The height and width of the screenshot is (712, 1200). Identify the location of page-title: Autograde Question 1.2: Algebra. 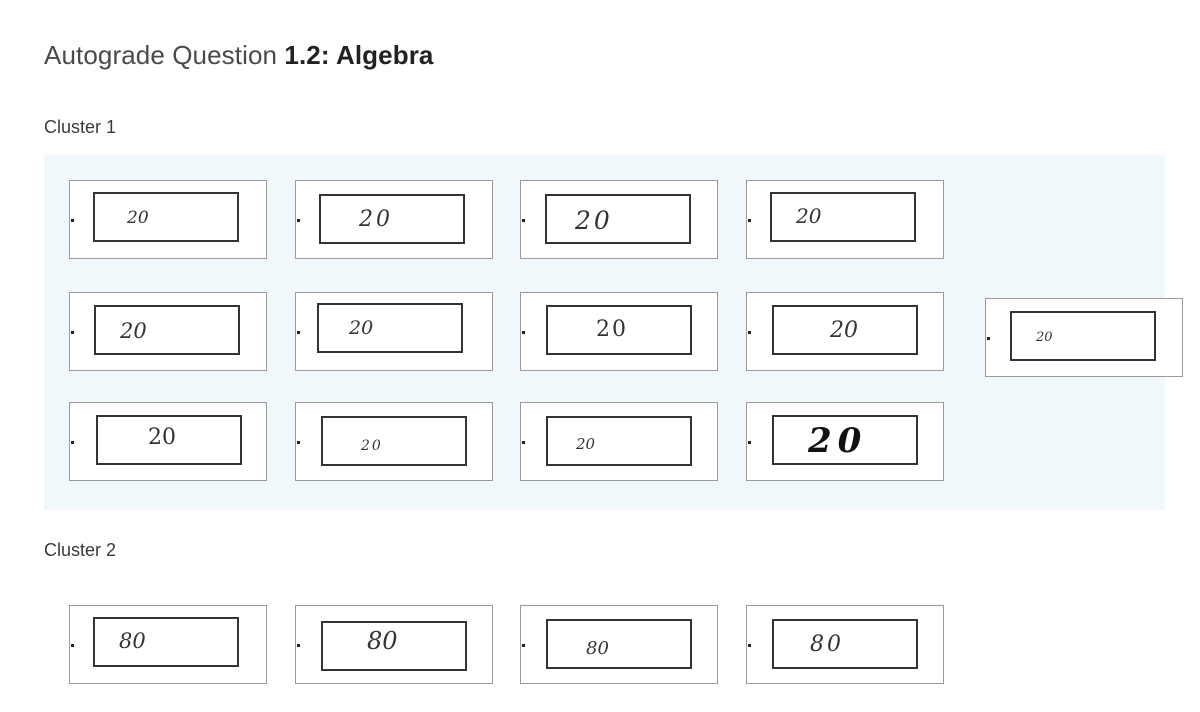
(238, 55).